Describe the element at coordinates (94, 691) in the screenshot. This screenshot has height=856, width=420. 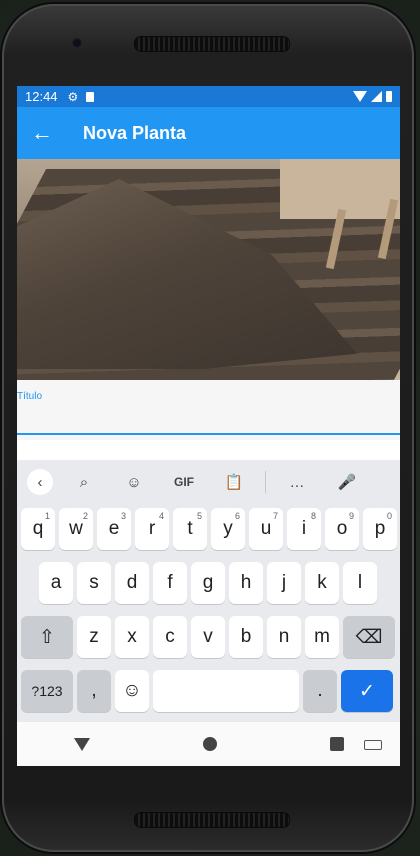
I see `comma-key: ,` at that location.